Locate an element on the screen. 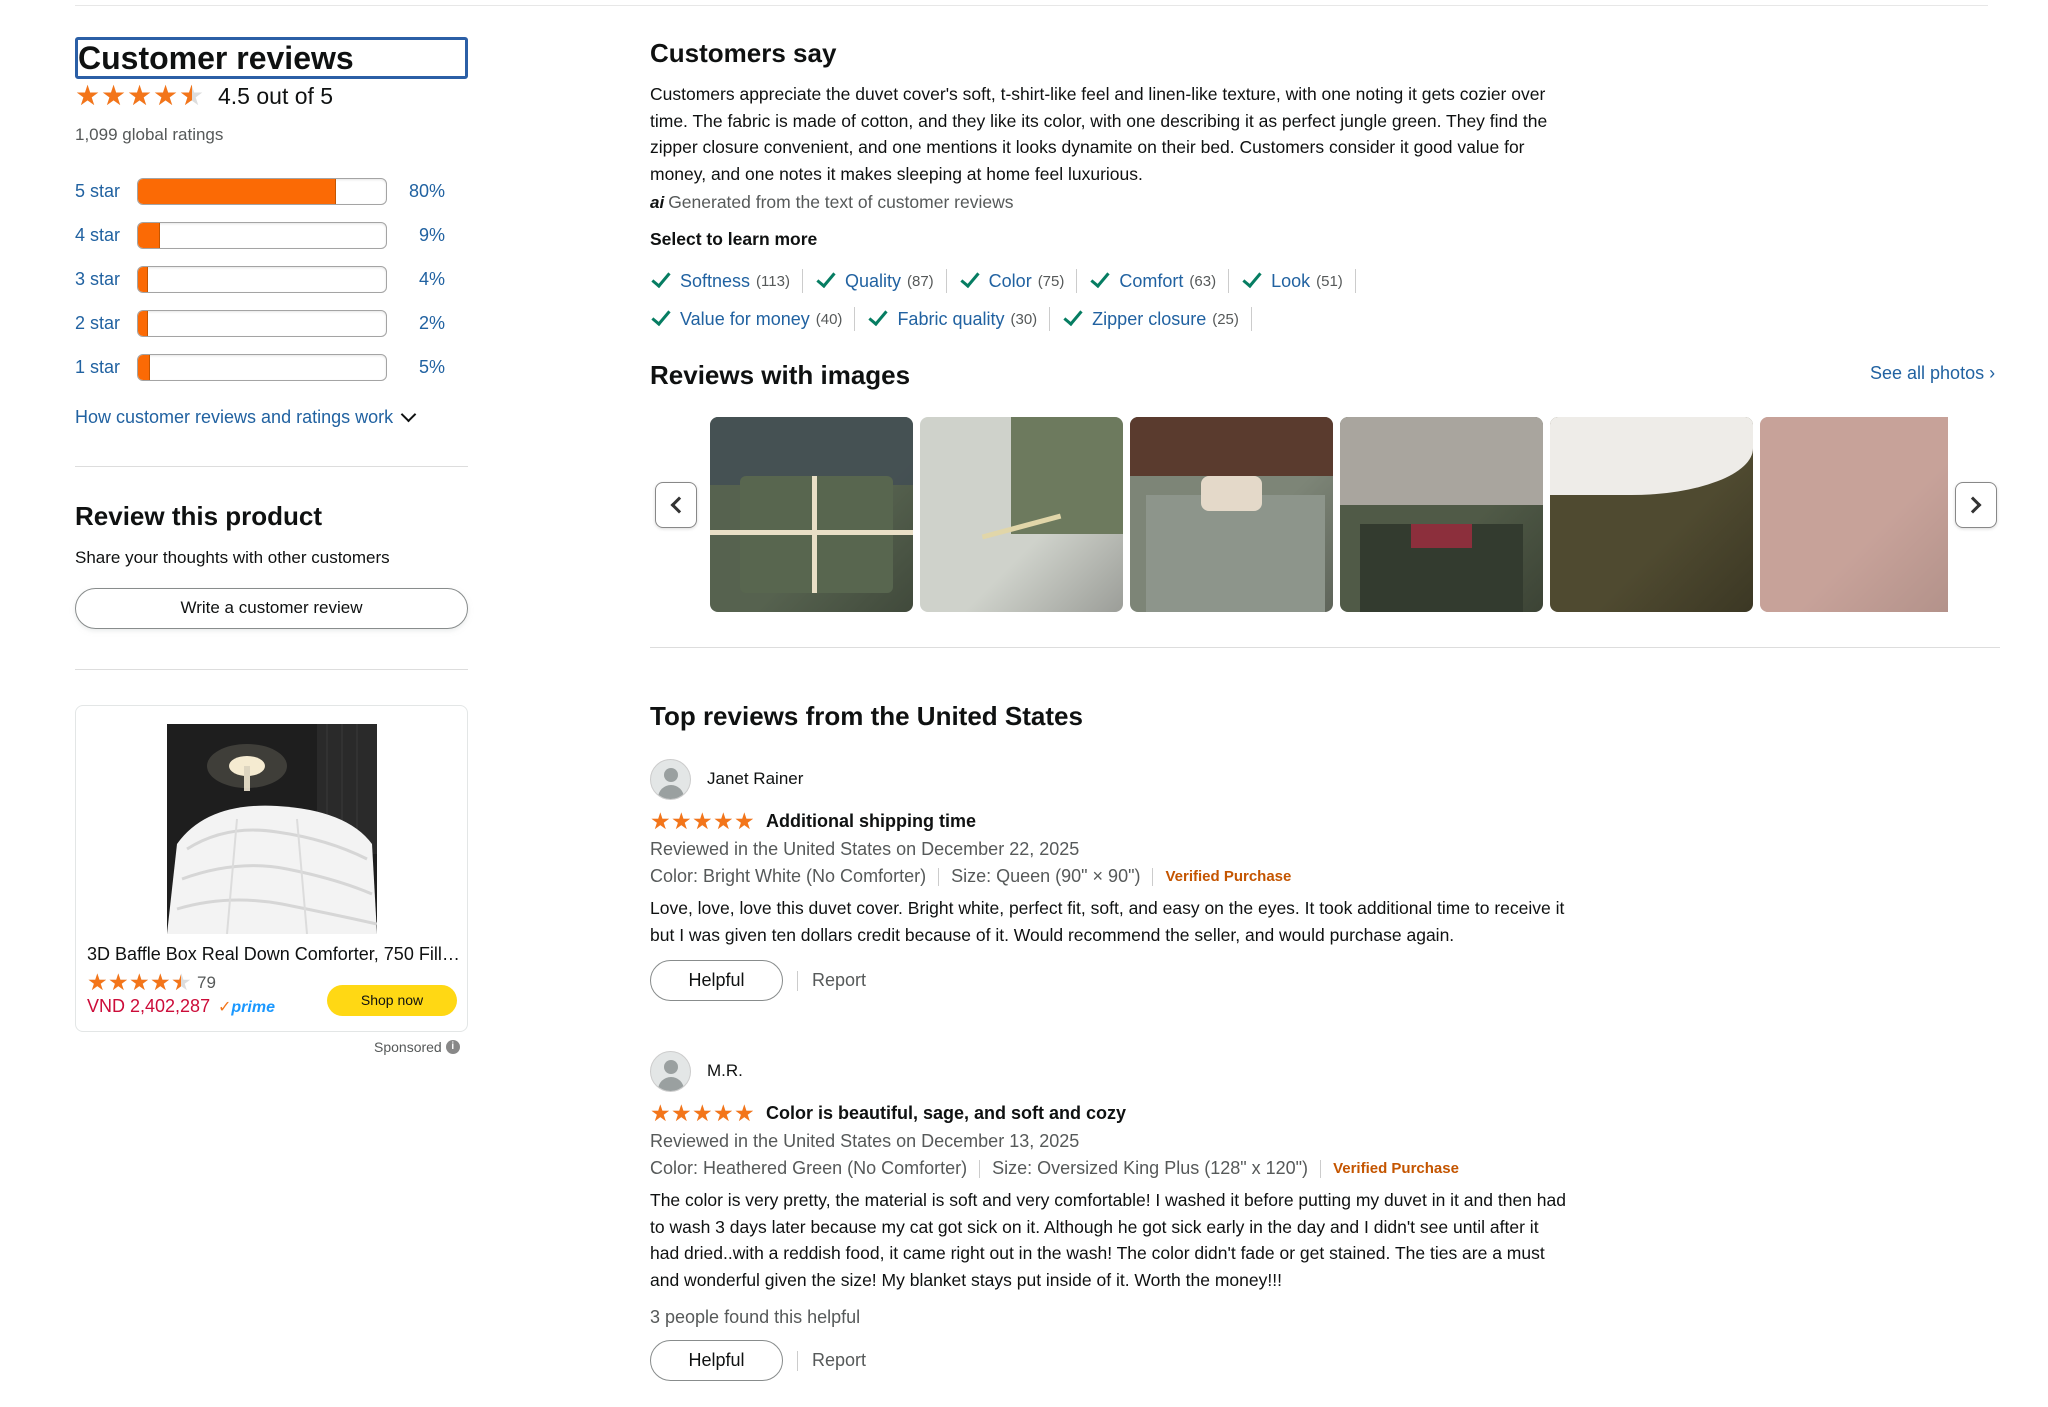 The height and width of the screenshot is (1407, 2048). reviewer-name: Janet Rainer is located at coordinates (755, 779).